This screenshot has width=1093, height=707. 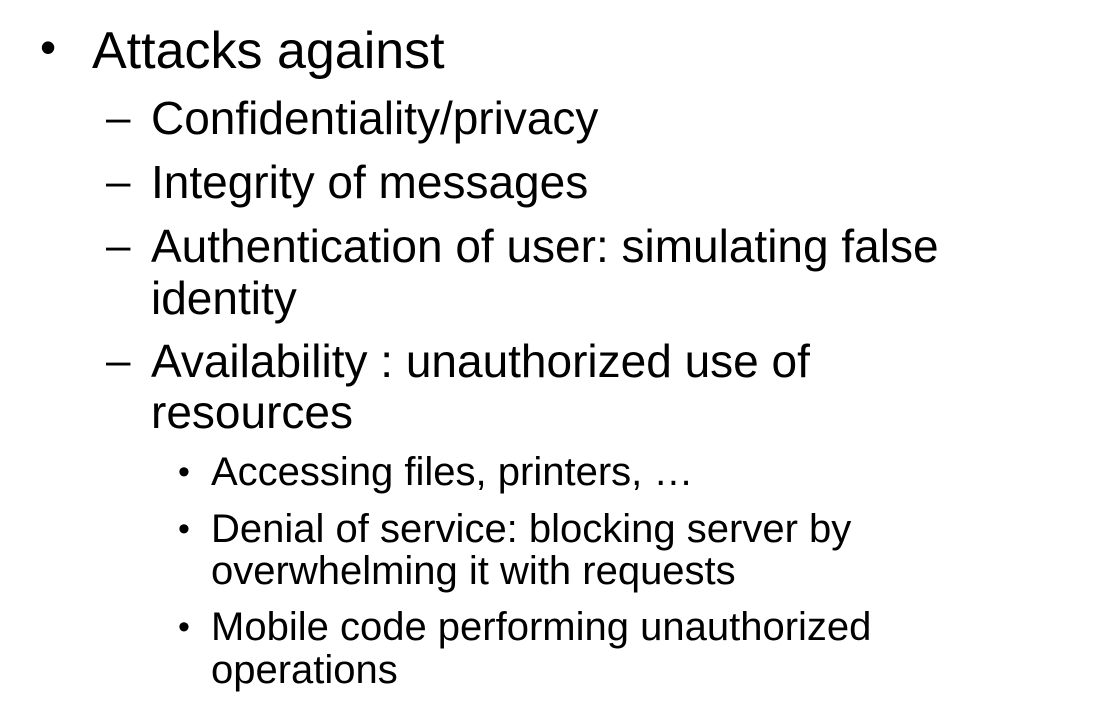 I want to click on subitem-denial-of-service-line-2: overwhelming it with requests, so click(x=473, y=571).